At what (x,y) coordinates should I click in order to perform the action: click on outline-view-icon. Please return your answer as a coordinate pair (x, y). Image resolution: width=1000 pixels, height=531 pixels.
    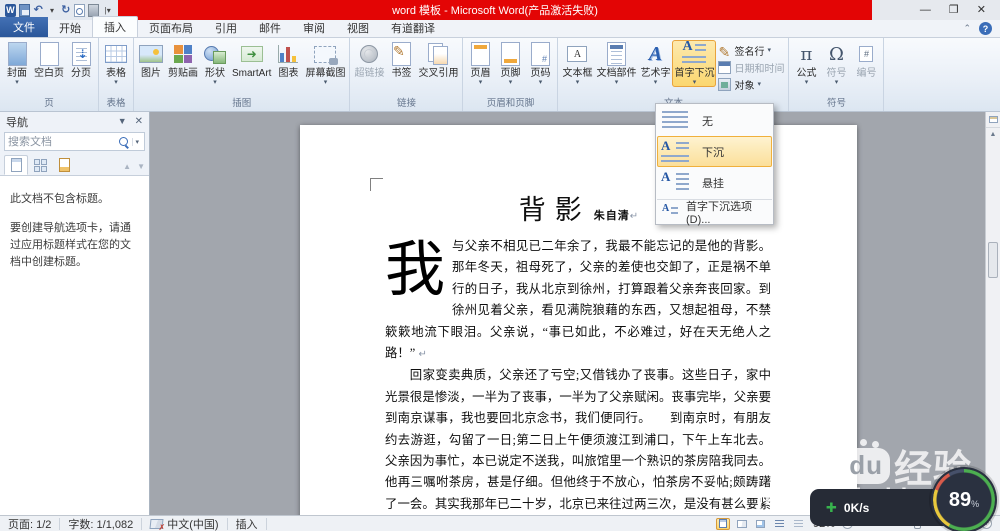
    Looking at the image, I should click on (780, 524).